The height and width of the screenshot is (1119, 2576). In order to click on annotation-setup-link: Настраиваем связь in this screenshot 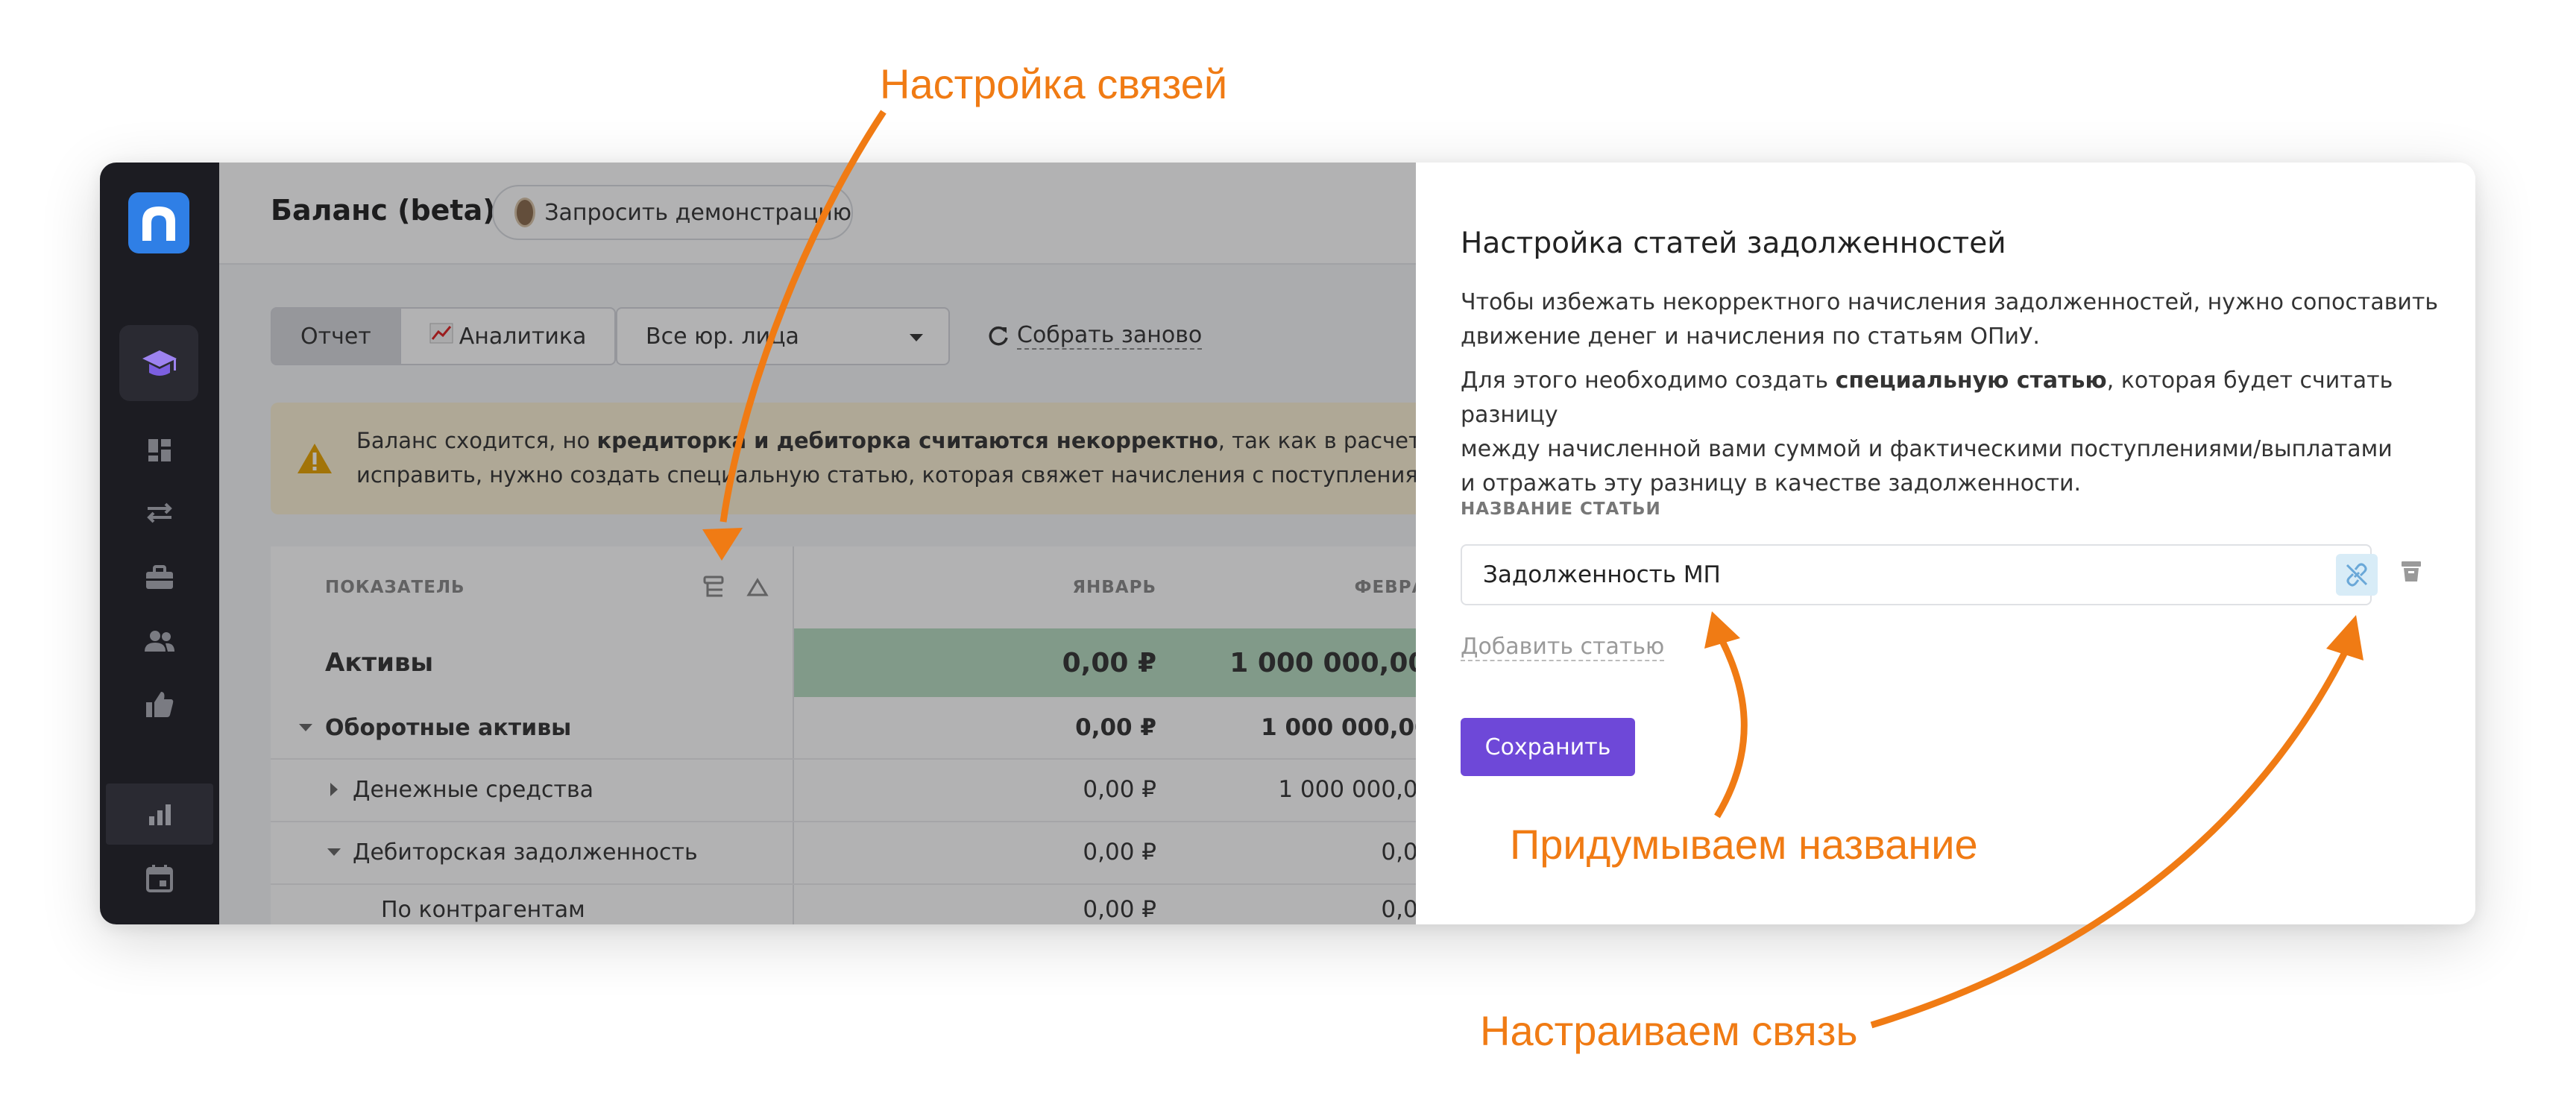, I will do `click(1669, 1030)`.